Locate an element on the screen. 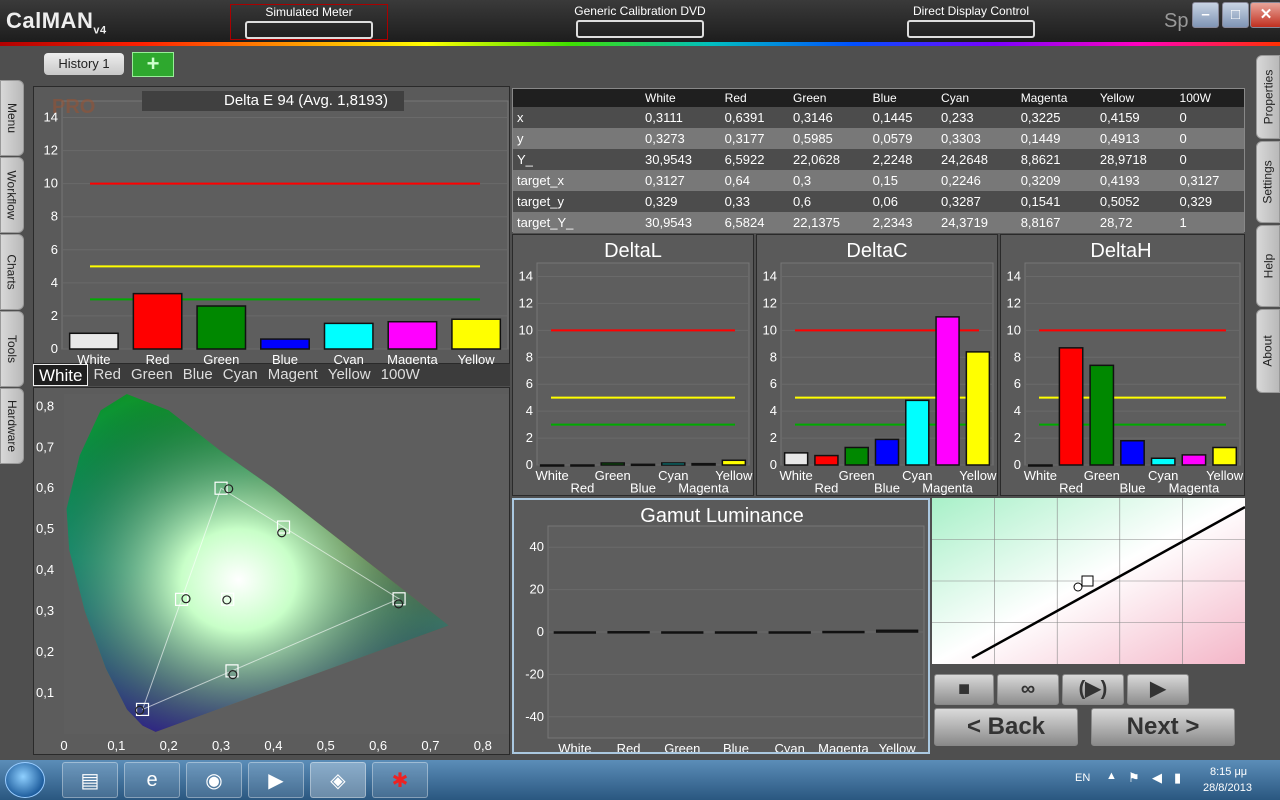 This screenshot has height=800, width=1280. maximize-button: □ is located at coordinates (1235, 15).